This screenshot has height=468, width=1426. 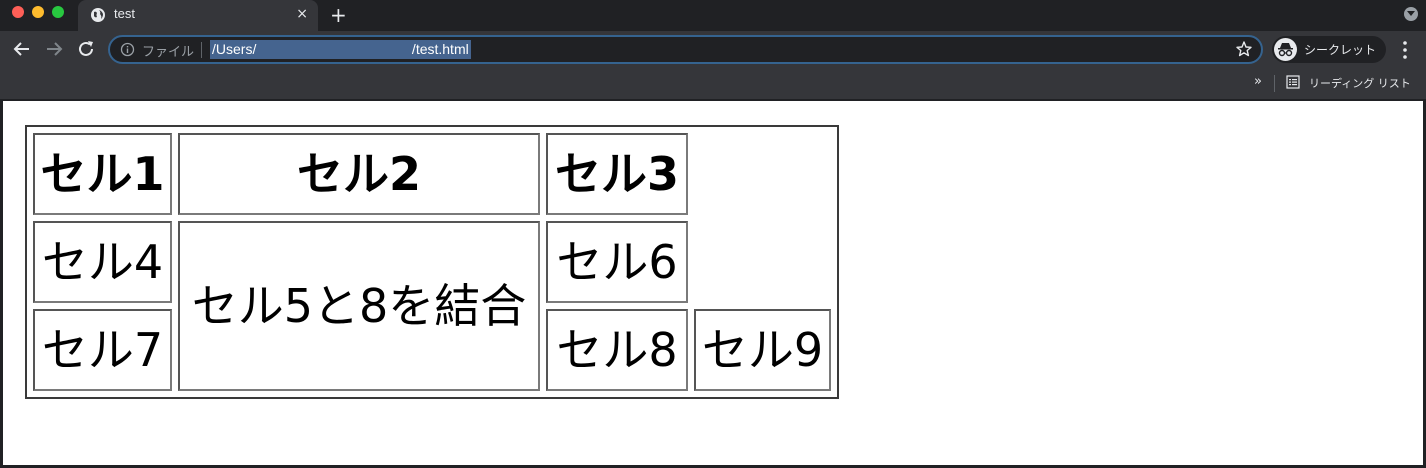 What do you see at coordinates (685, 49) in the screenshot?
I see `address-bar: ファイル /Users/ /test.html` at bounding box center [685, 49].